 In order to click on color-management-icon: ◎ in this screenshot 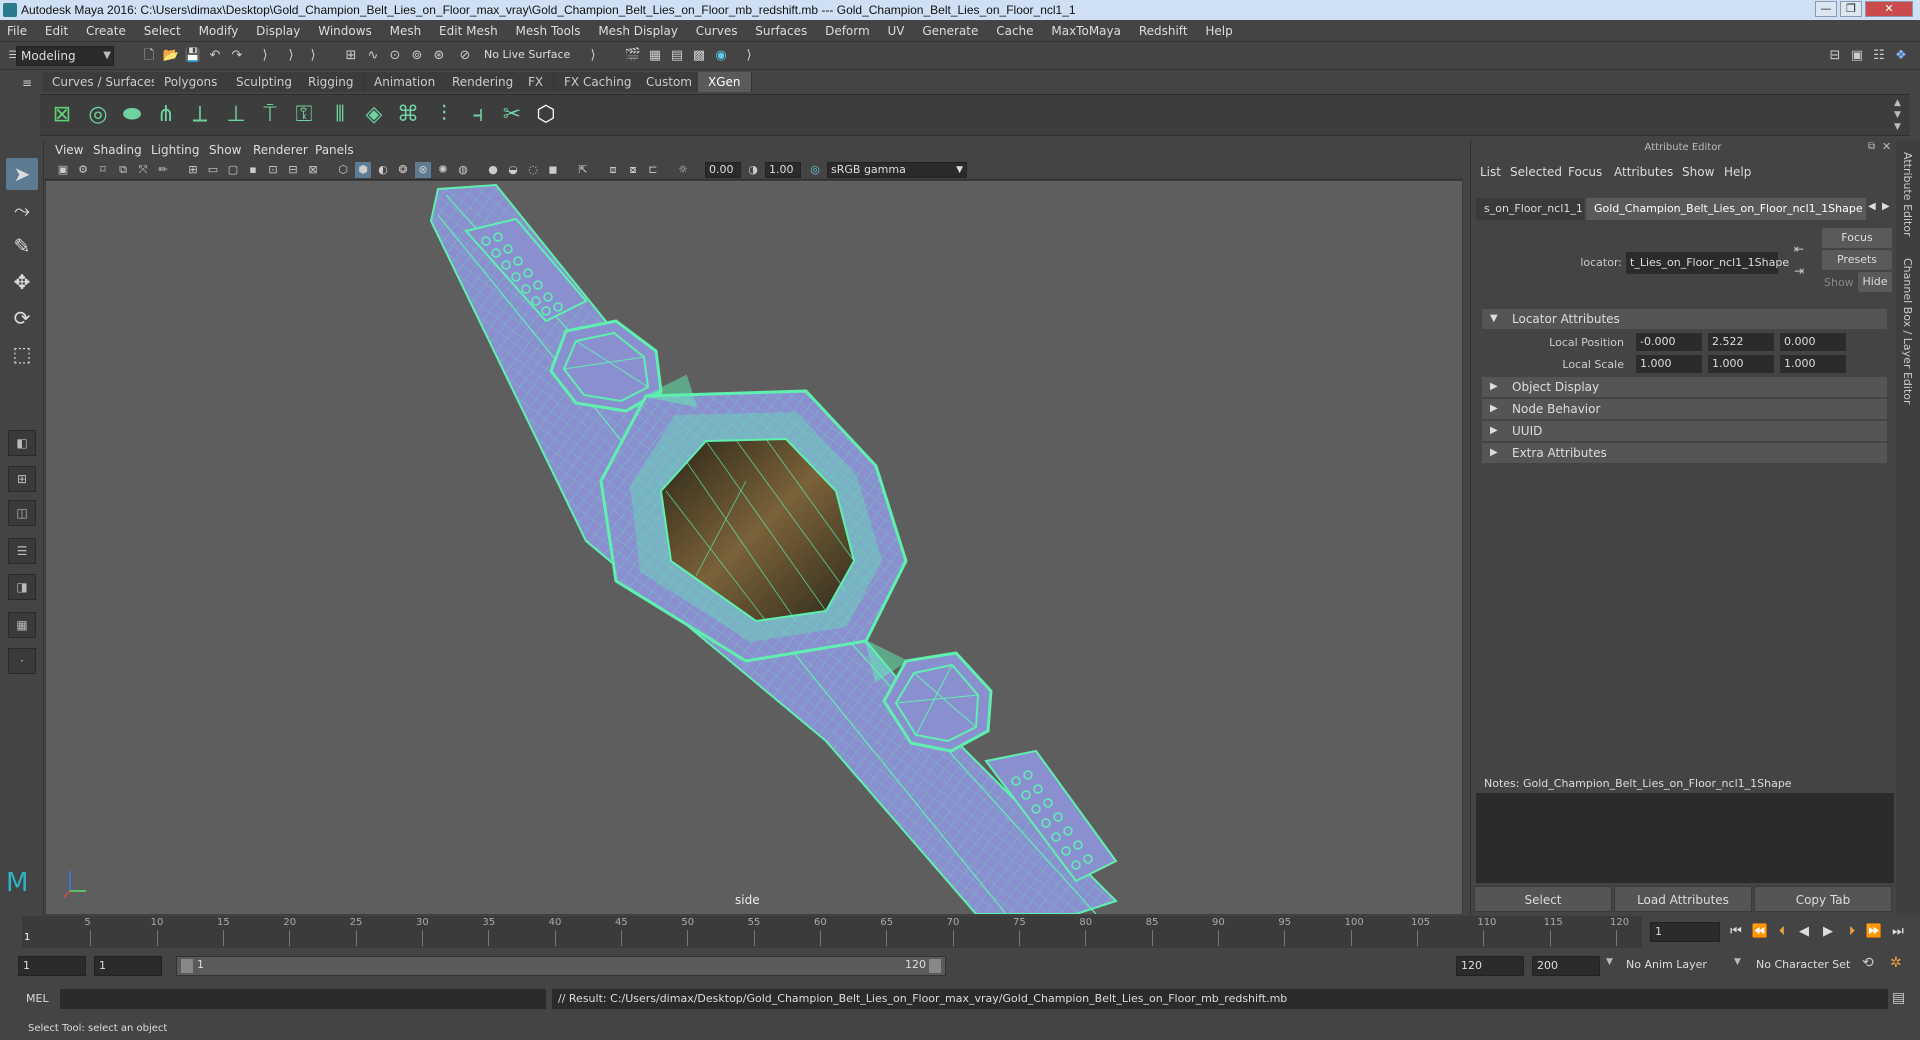, I will do `click(815, 170)`.